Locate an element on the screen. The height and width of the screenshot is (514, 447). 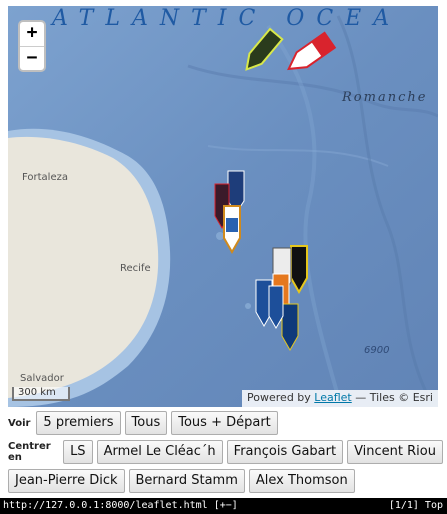
centrer-bernard-button: Bernard Stamm is located at coordinates (186, 481).